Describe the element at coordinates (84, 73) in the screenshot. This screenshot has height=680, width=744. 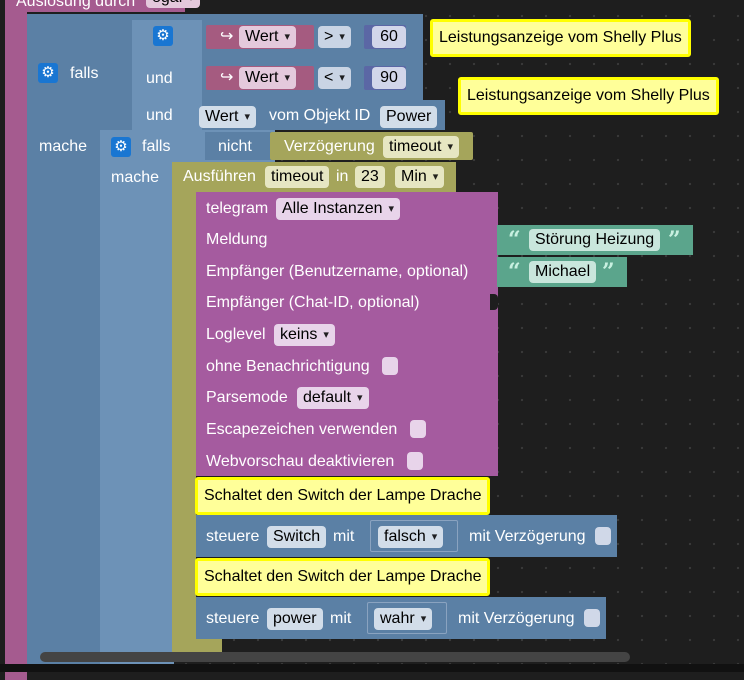
I see `falls-label: falls` at that location.